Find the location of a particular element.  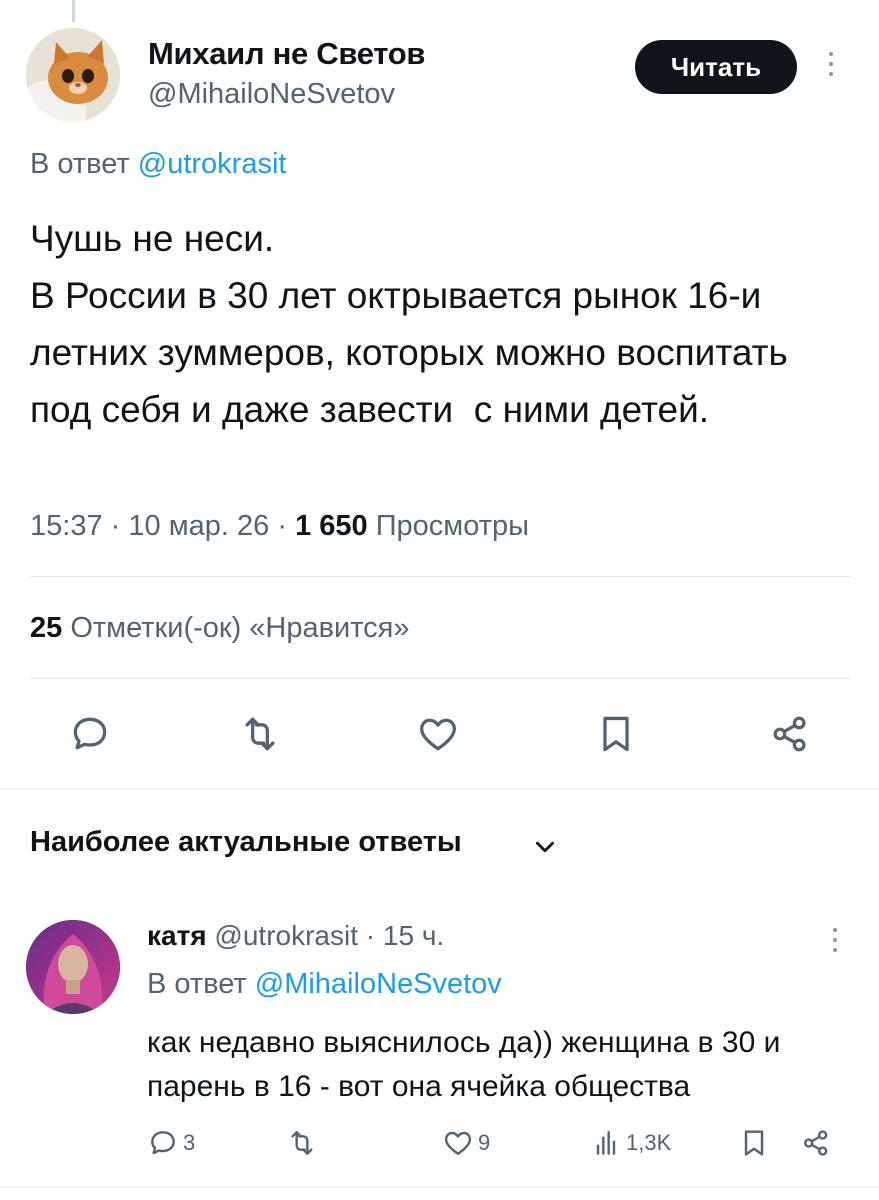

author-handle: @MihailoNeSvetov is located at coordinates (271, 94).